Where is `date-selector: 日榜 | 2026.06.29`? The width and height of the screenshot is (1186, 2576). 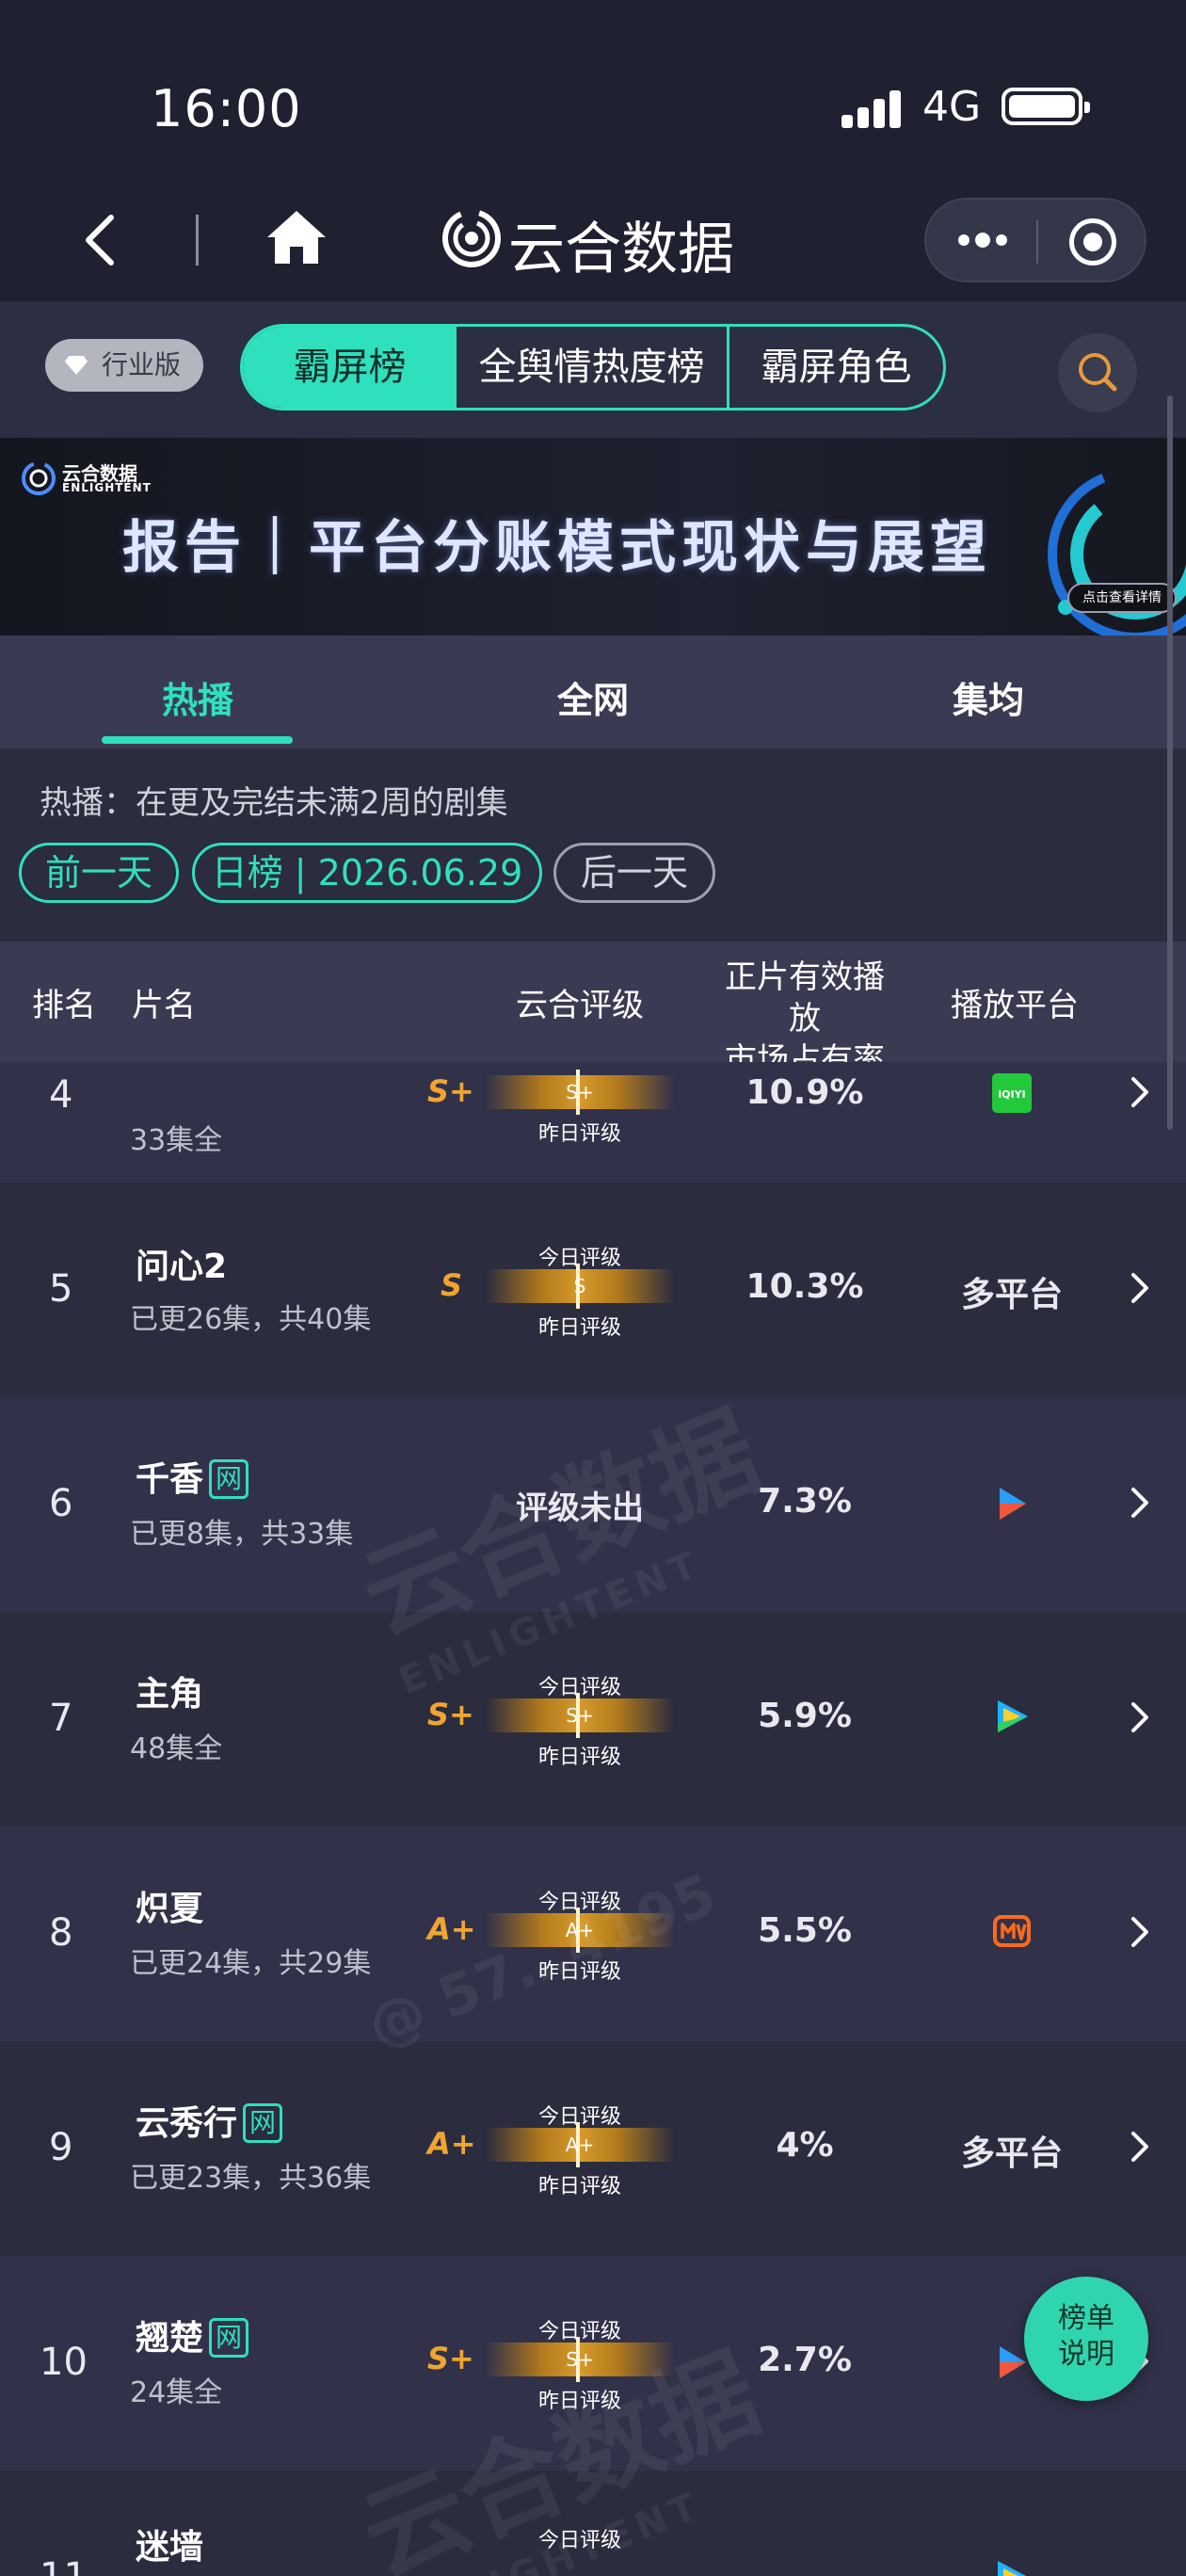
date-selector: 日榜 | 2026.06.29 is located at coordinates (367, 873).